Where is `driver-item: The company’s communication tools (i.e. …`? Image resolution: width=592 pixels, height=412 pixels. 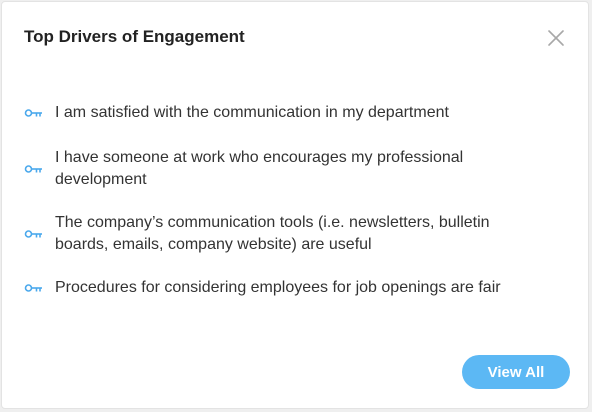
driver-item: The company’s communication tools (i.e. … is located at coordinates (274, 234).